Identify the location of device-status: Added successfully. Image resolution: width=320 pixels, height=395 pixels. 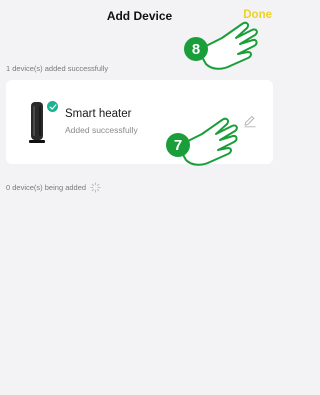
(101, 130).